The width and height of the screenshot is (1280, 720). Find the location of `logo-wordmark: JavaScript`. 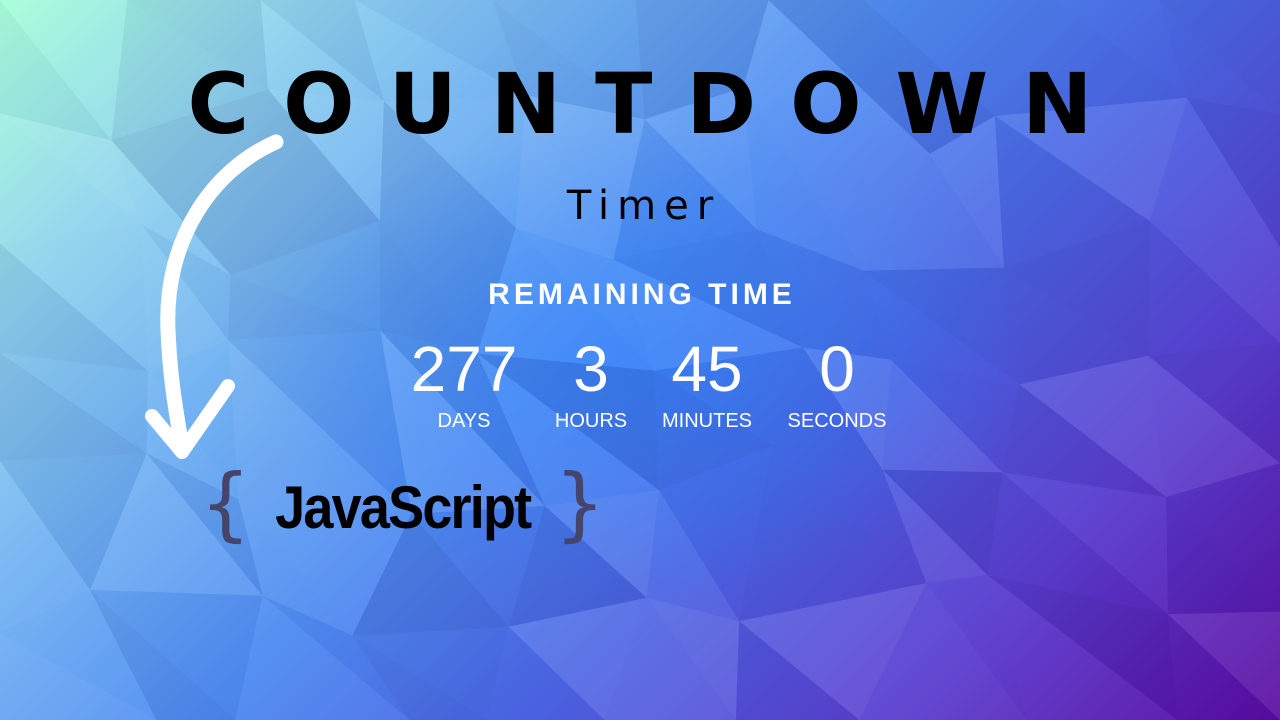

logo-wordmark: JavaScript is located at coordinates (403, 507).